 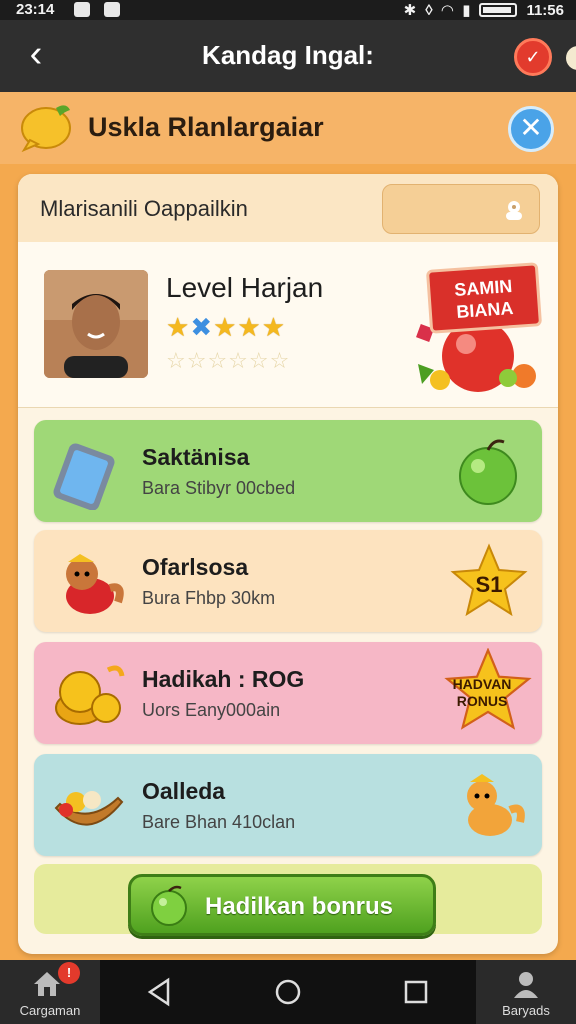 I want to click on profile-icon, so click(x=526, y=985).